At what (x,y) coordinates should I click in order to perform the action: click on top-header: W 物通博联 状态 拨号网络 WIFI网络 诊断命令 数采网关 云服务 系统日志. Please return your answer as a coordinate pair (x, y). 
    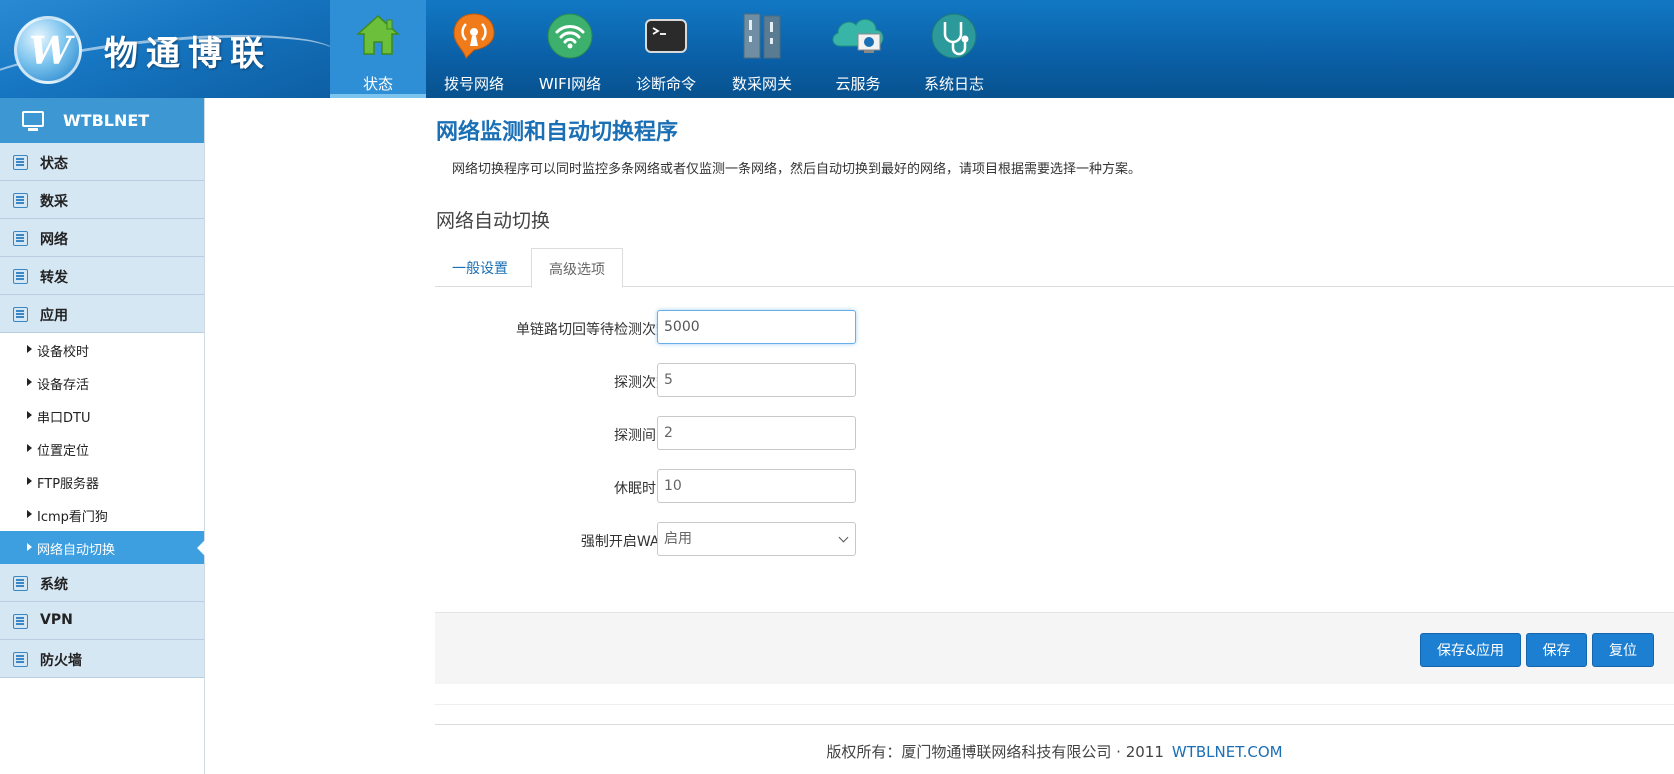
    Looking at the image, I should click on (837, 49).